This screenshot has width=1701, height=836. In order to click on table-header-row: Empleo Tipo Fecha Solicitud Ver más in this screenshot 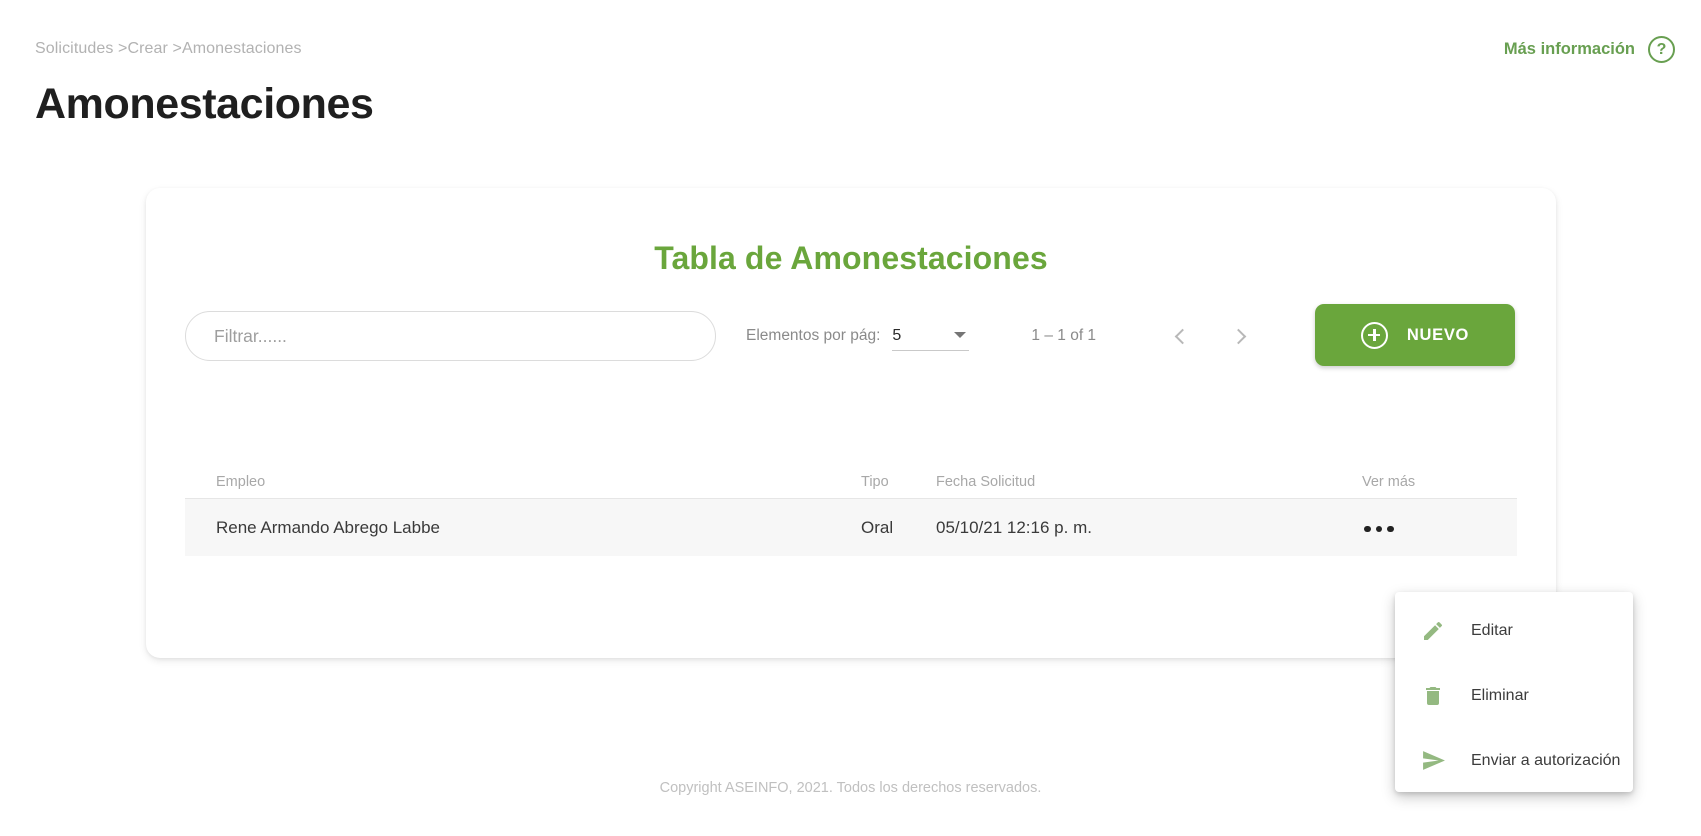, I will do `click(851, 482)`.